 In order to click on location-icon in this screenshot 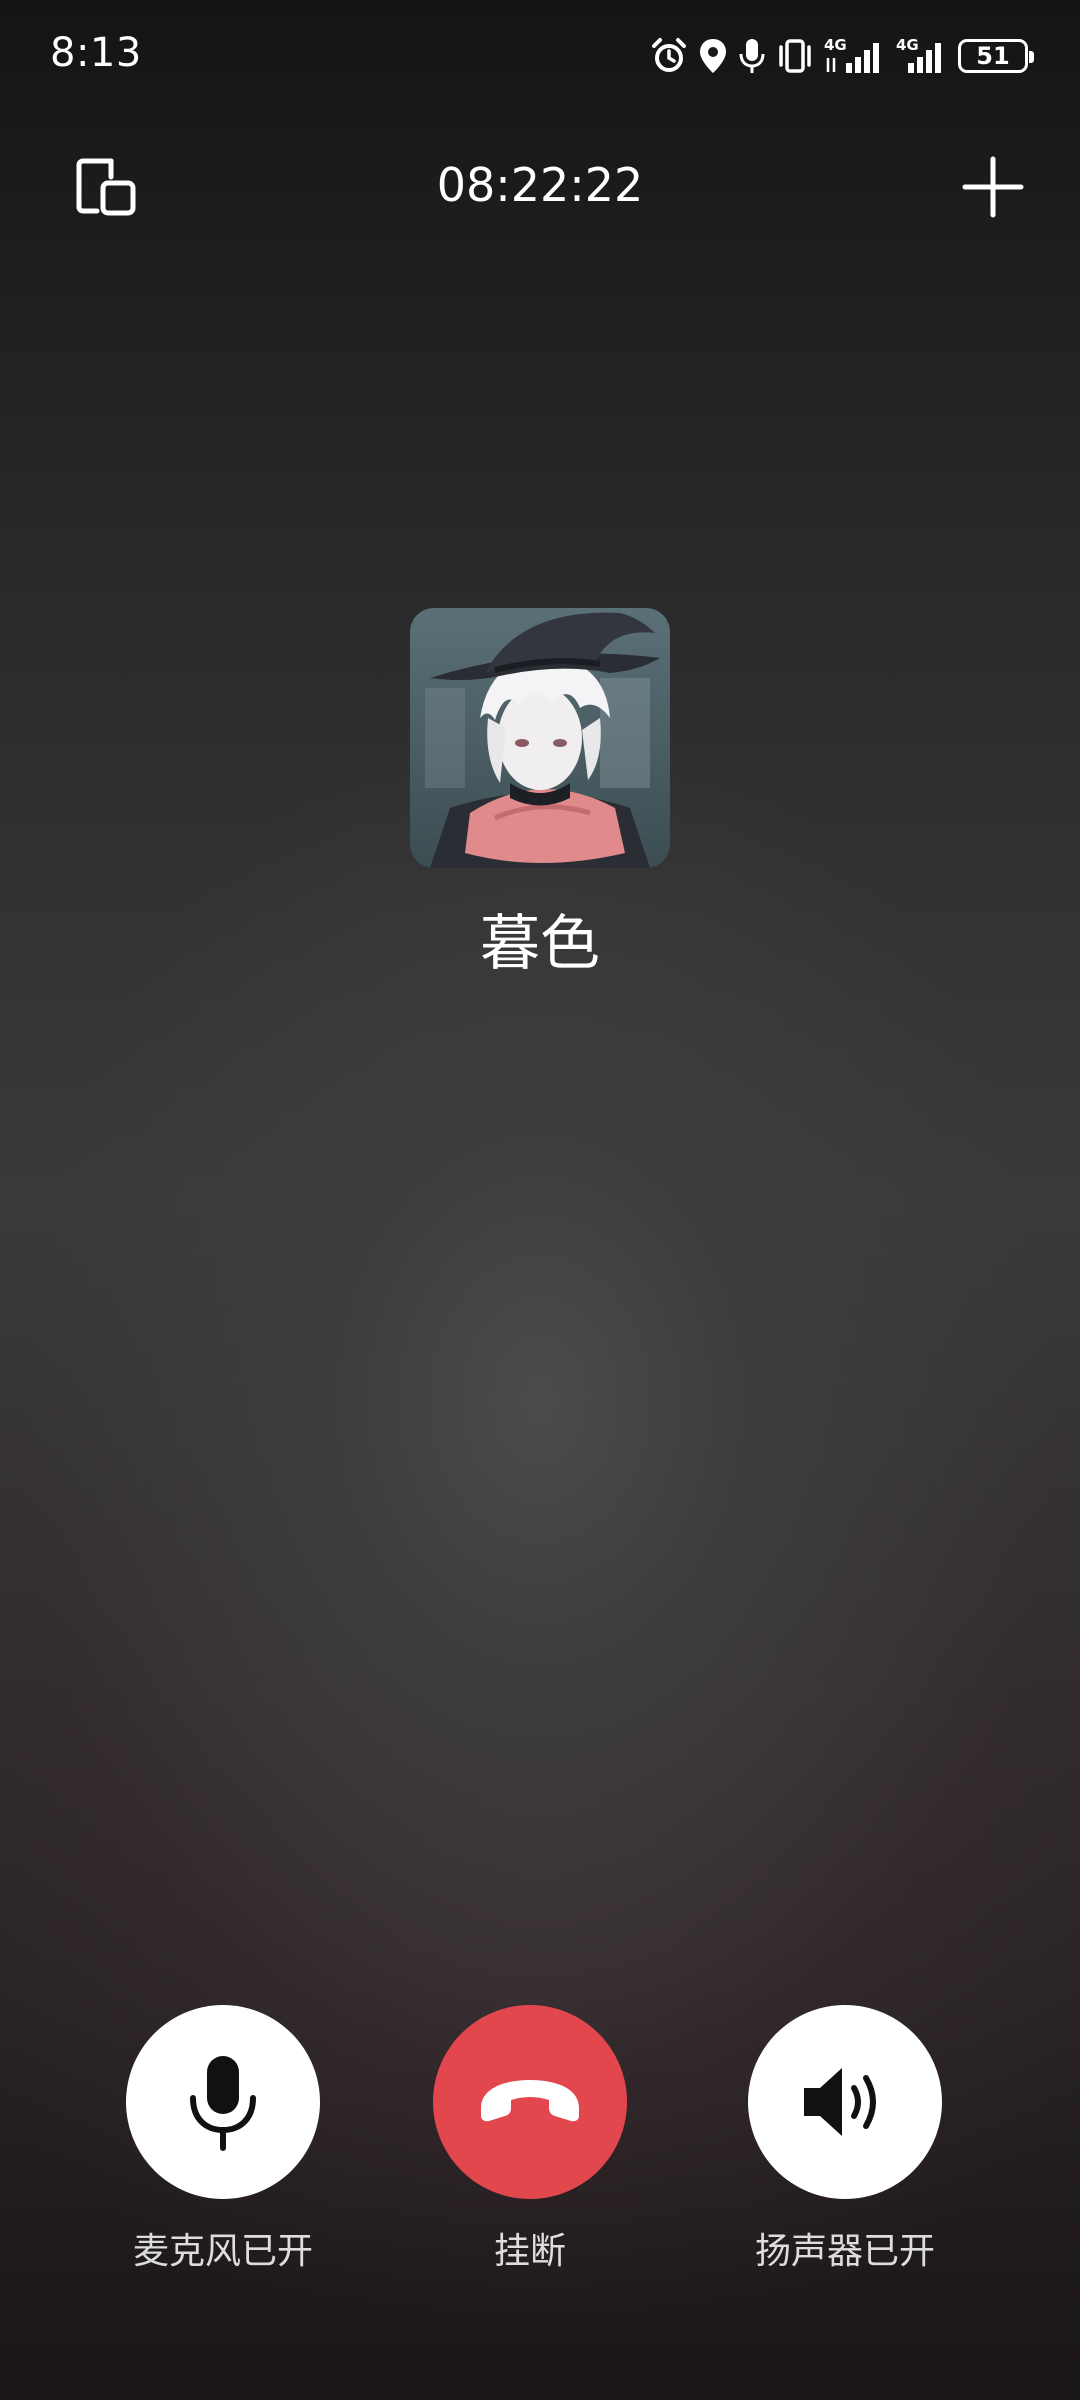, I will do `click(713, 56)`.